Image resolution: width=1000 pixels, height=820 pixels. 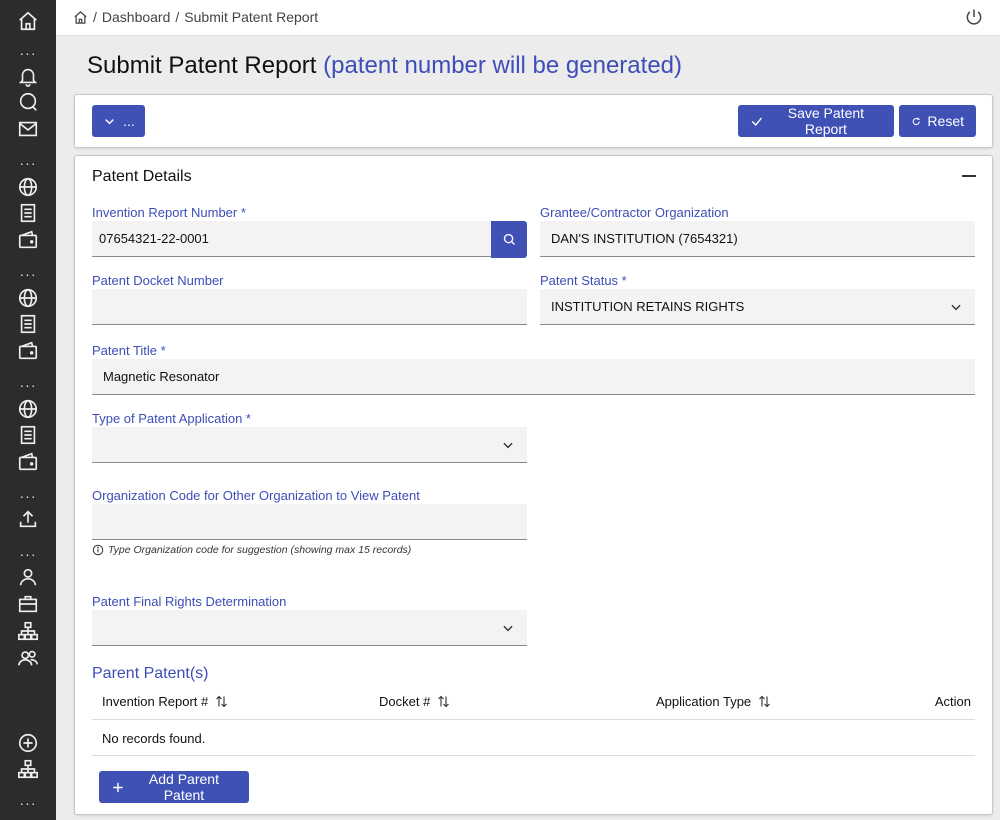 What do you see at coordinates (98, 550) in the screenshot?
I see `info-icon` at bounding box center [98, 550].